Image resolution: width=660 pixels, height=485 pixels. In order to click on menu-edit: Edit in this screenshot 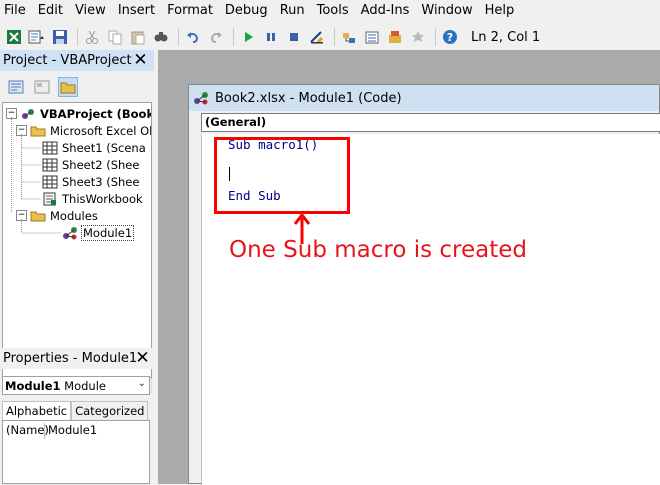, I will do `click(50, 11)`.